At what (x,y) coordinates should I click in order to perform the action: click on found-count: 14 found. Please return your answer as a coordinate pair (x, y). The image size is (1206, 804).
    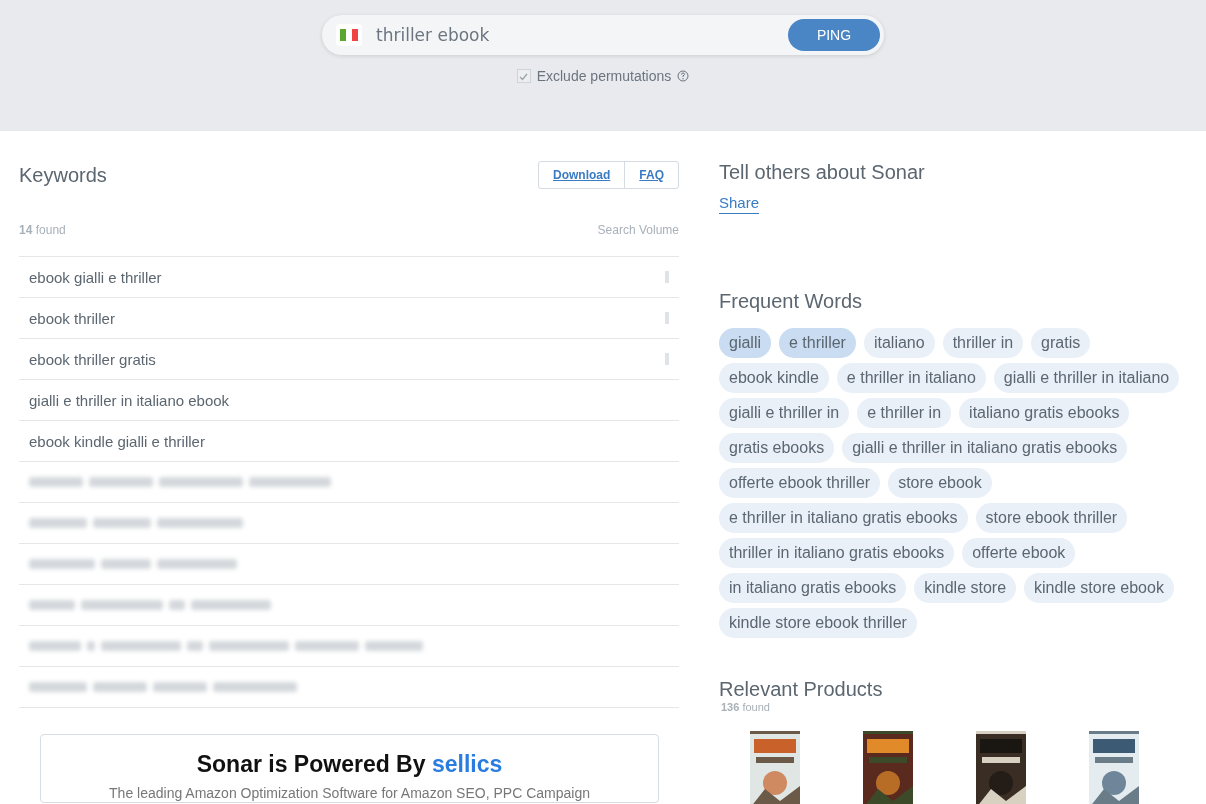
    Looking at the image, I should click on (42, 230).